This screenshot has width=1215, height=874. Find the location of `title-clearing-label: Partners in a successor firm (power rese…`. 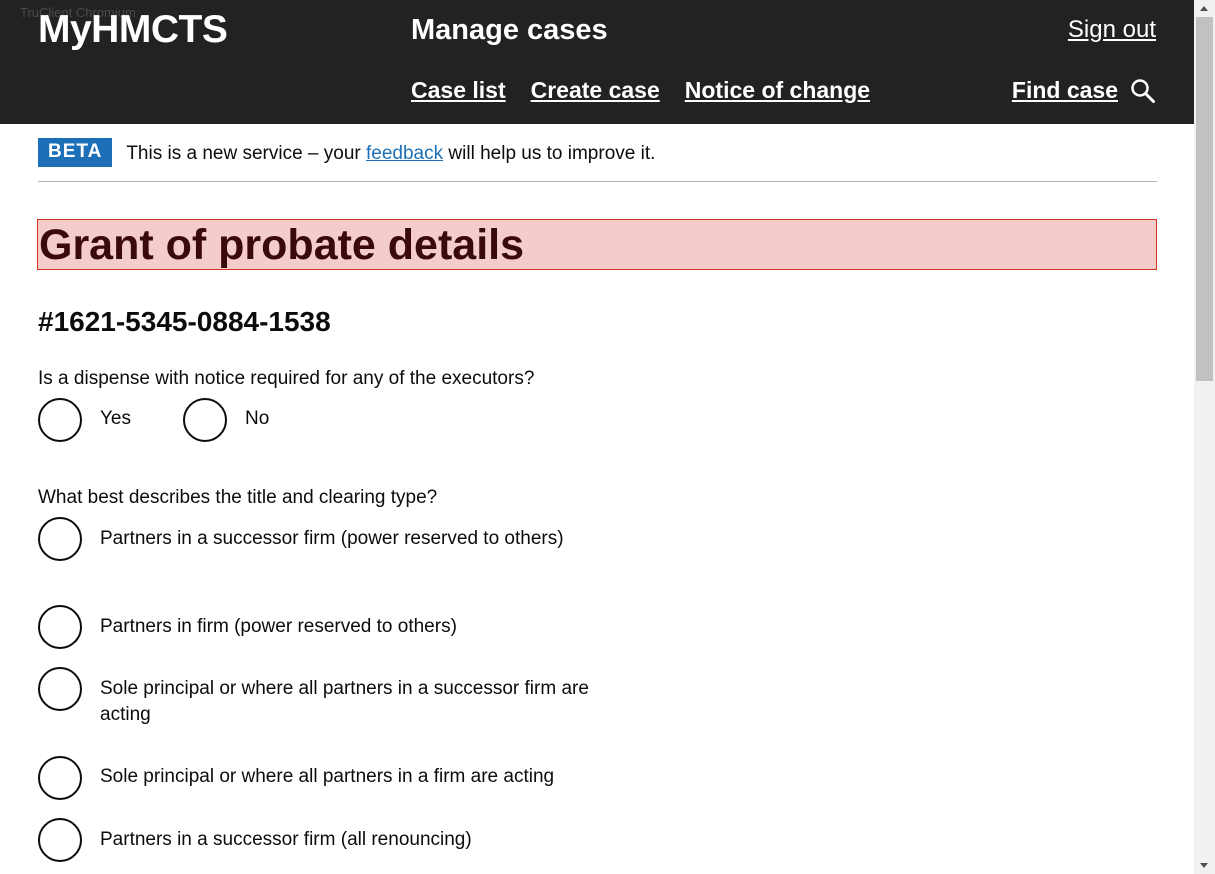

title-clearing-label: Partners in a successor firm (power rese… is located at coordinates (350, 539).